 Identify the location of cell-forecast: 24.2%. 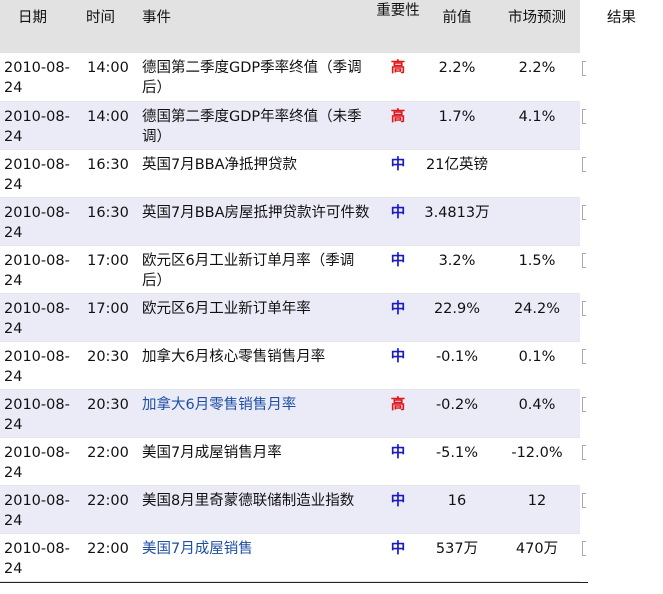
(537, 317).